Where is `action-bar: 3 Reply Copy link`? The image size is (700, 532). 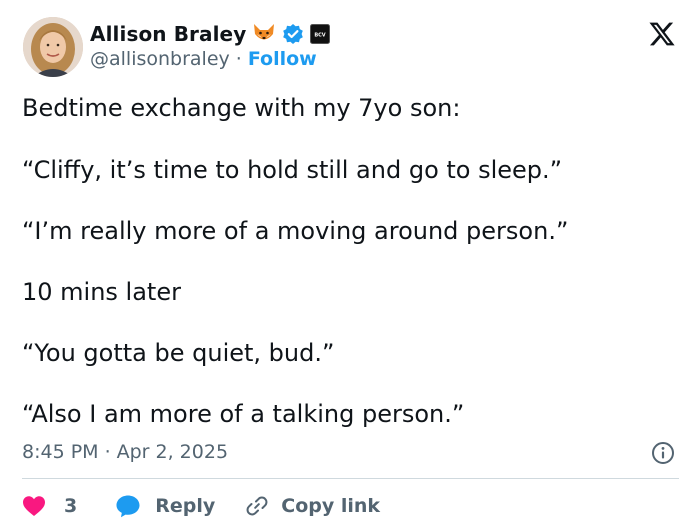 action-bar: 3 Reply Copy link is located at coordinates (201, 506).